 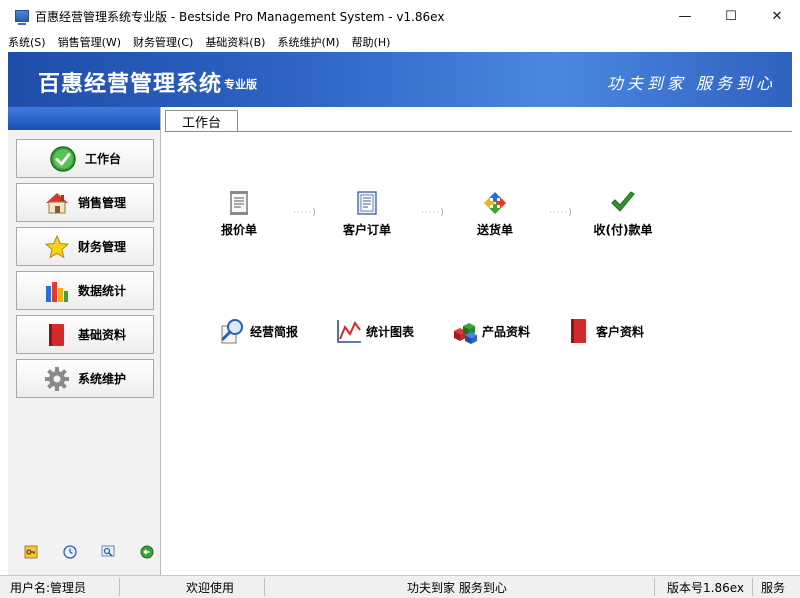 I want to click on sidebar-item-workbench: 工作台, so click(x=85, y=158).